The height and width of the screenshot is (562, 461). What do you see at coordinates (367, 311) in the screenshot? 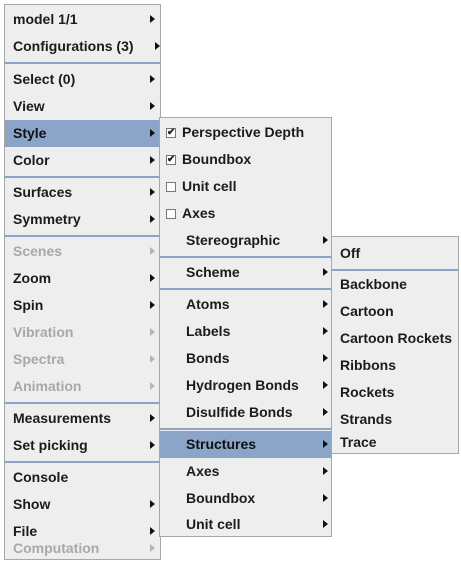
I see `menu-item-label: Cartoon` at bounding box center [367, 311].